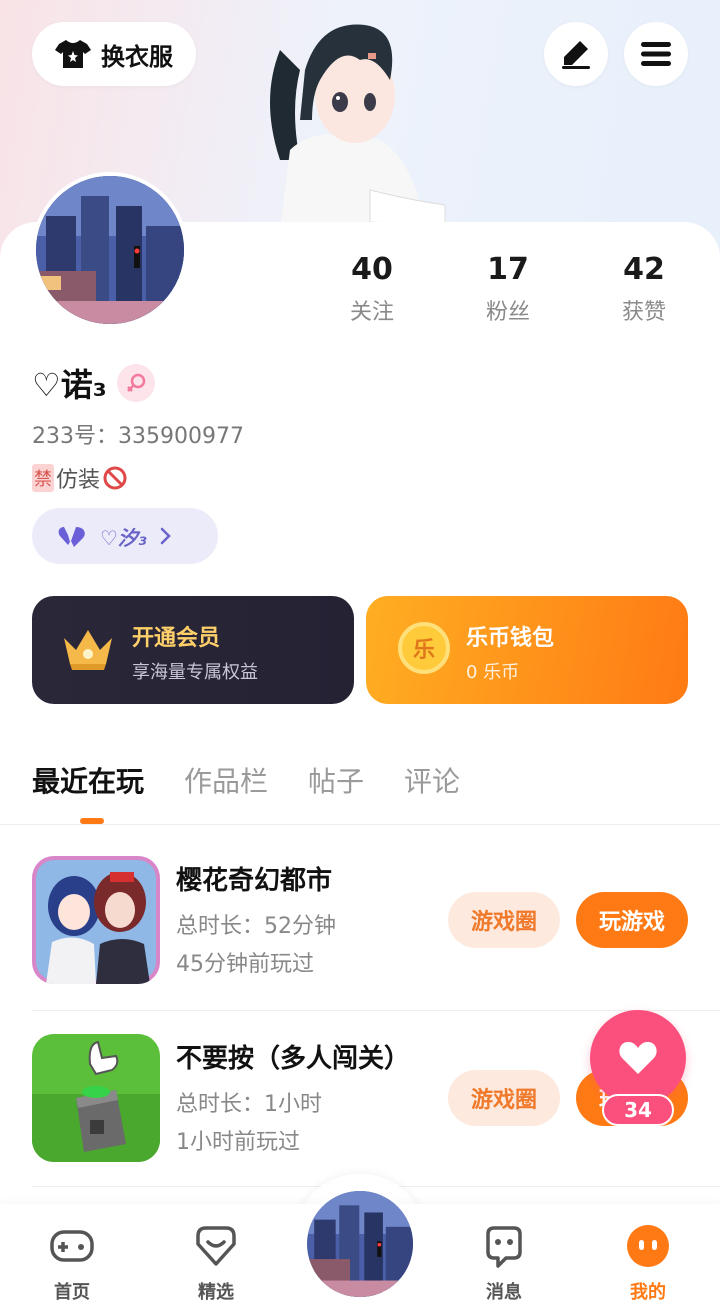  I want to click on likes-stat: 42 获赞, so click(644, 289).